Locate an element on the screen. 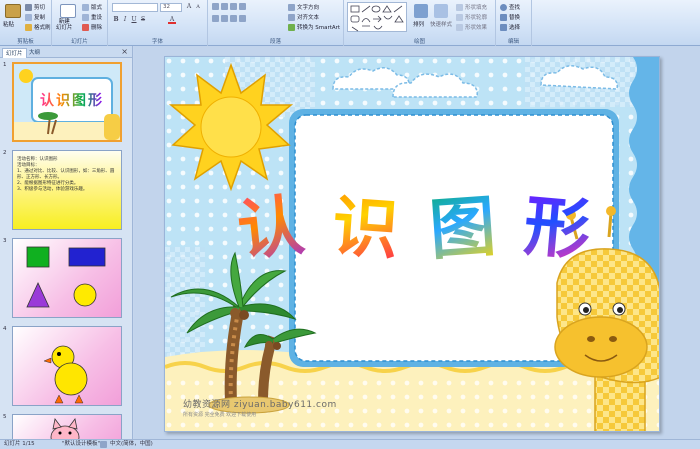  clipboard-group-label: 剪贴板 is located at coordinates (25, 42).